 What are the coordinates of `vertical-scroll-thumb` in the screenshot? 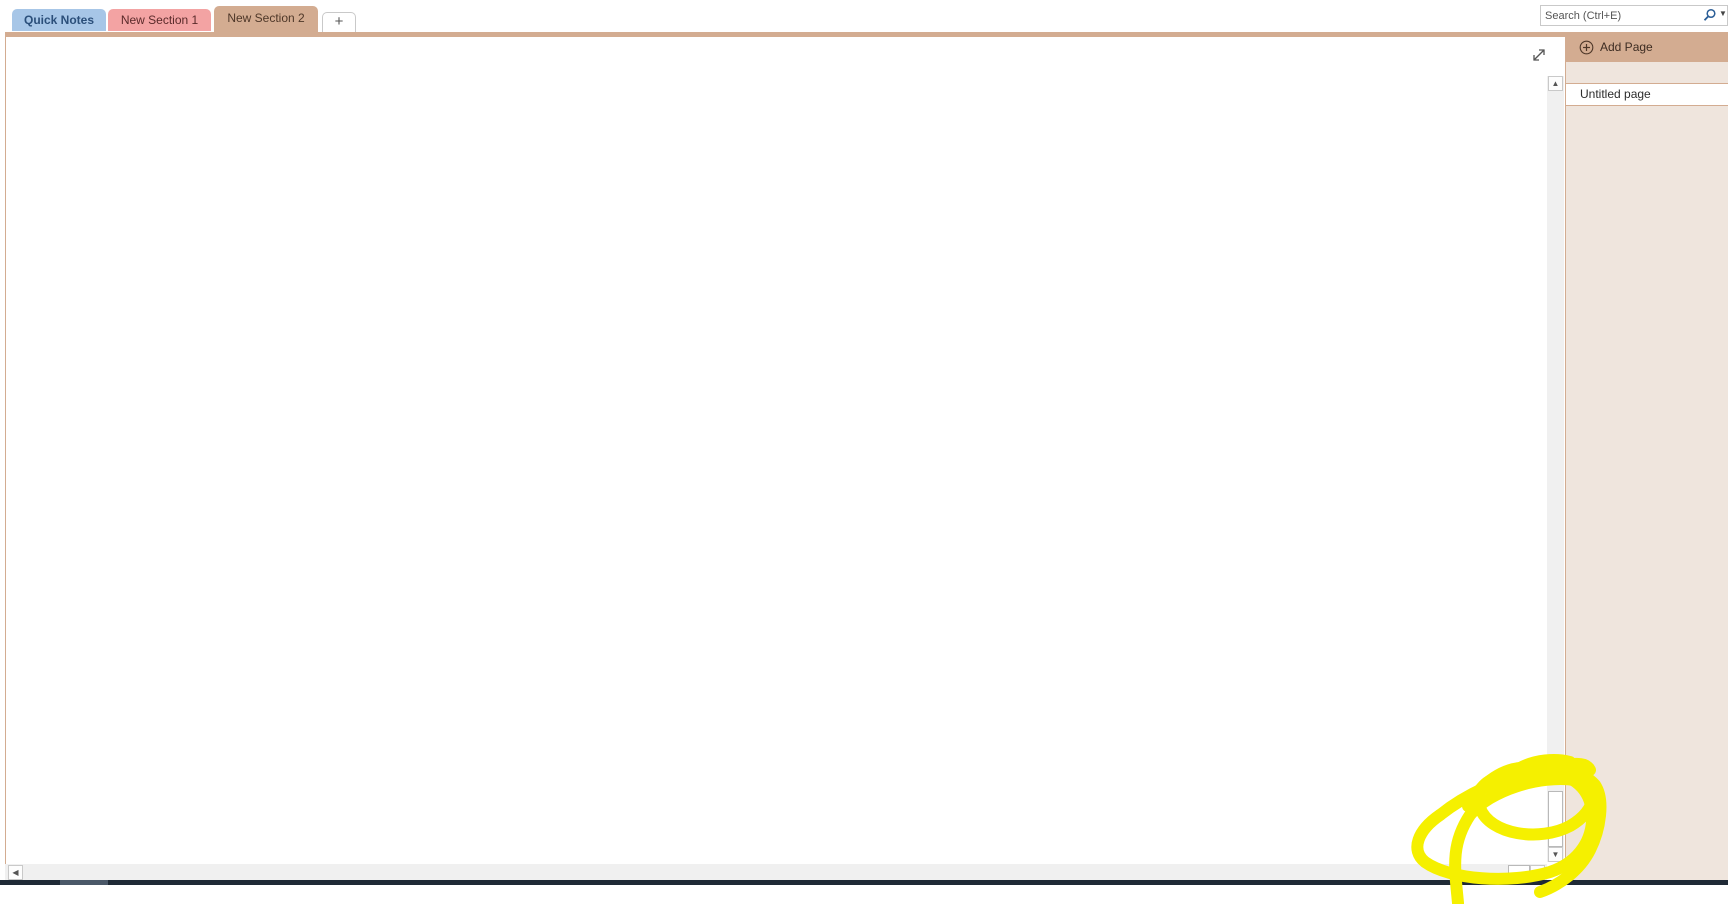 It's located at (1555, 819).